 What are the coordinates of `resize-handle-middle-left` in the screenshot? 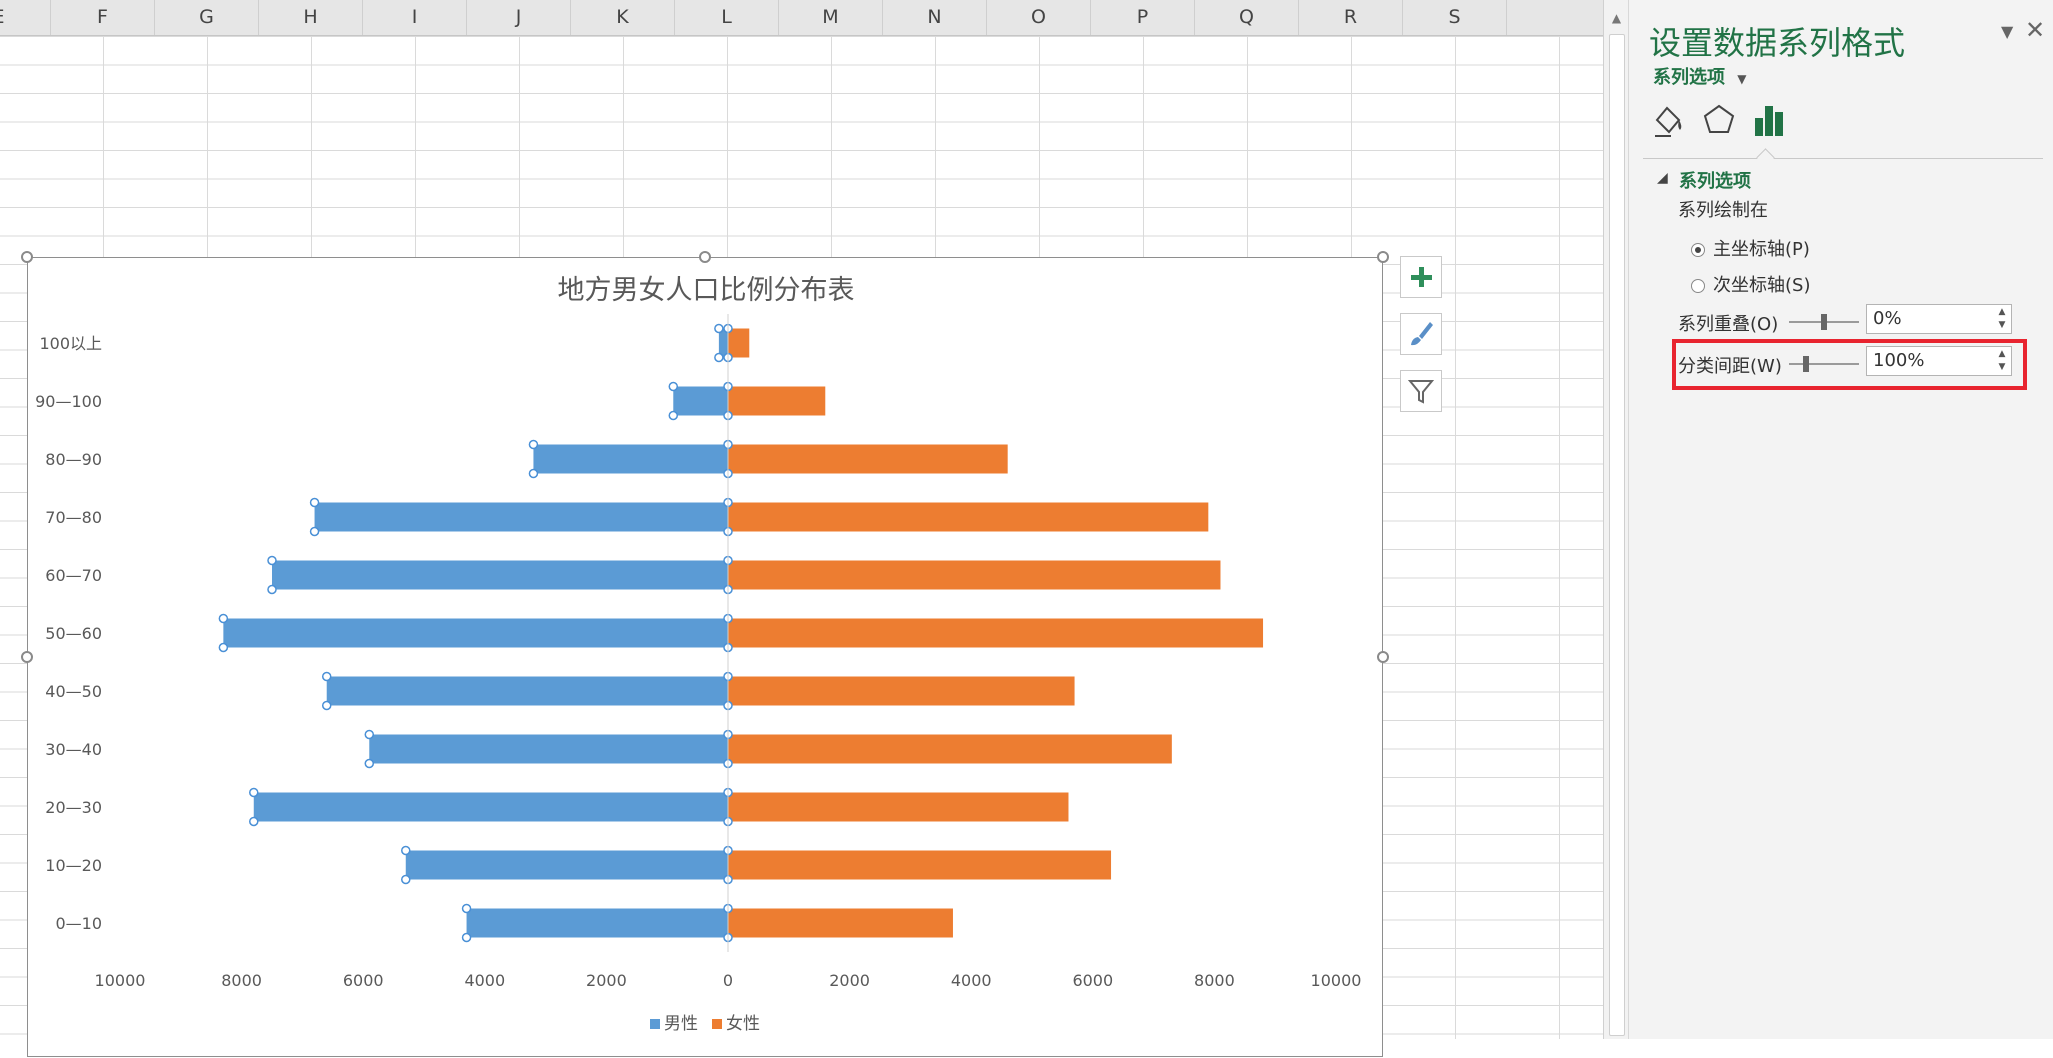 It's located at (27, 657).